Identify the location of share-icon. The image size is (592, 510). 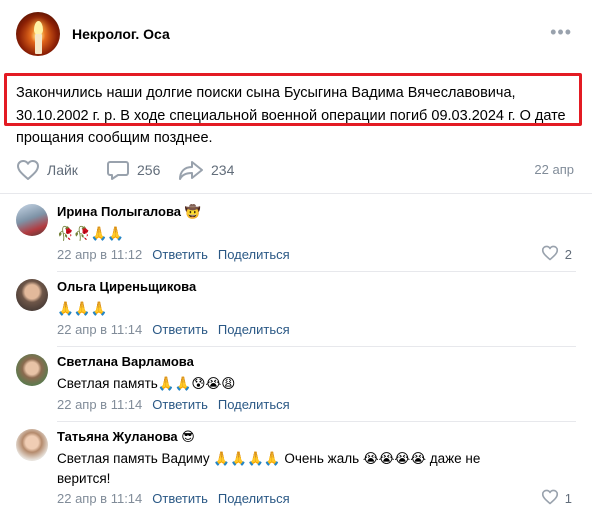
(191, 170).